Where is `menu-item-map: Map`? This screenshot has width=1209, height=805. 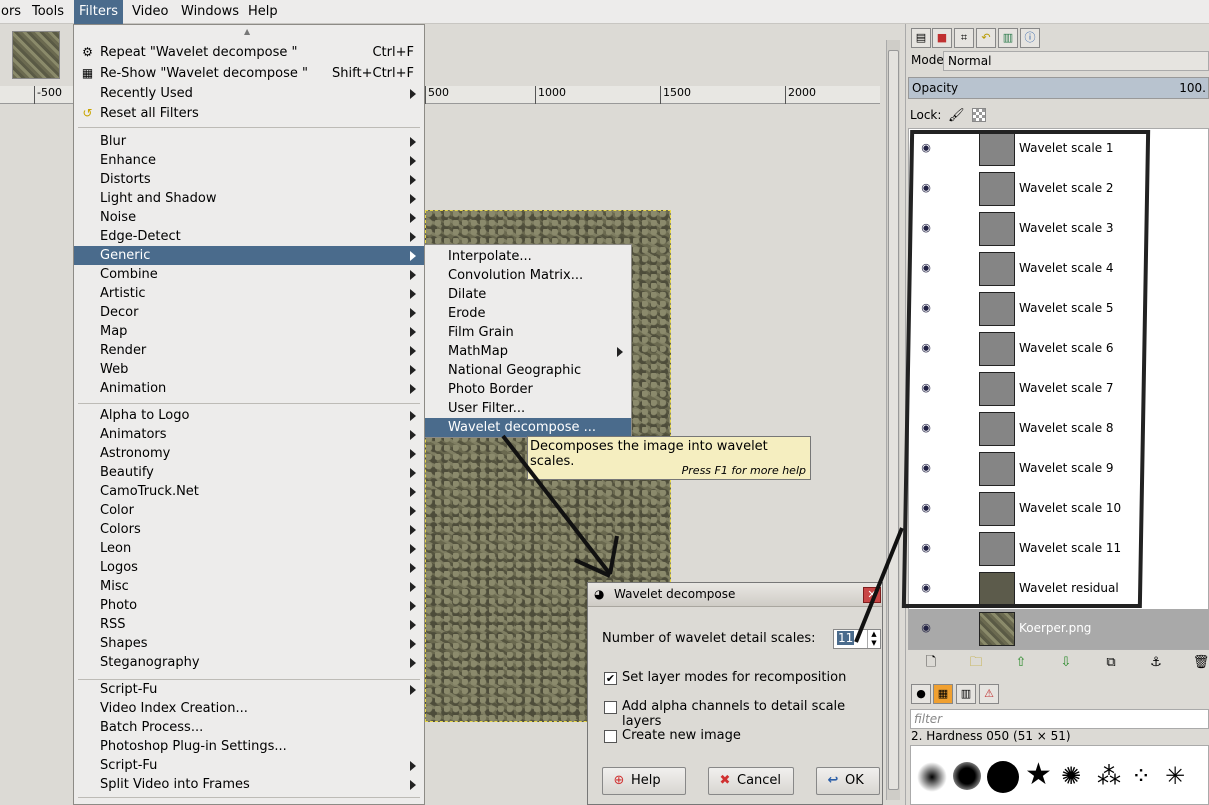
menu-item-map: Map is located at coordinates (249, 331).